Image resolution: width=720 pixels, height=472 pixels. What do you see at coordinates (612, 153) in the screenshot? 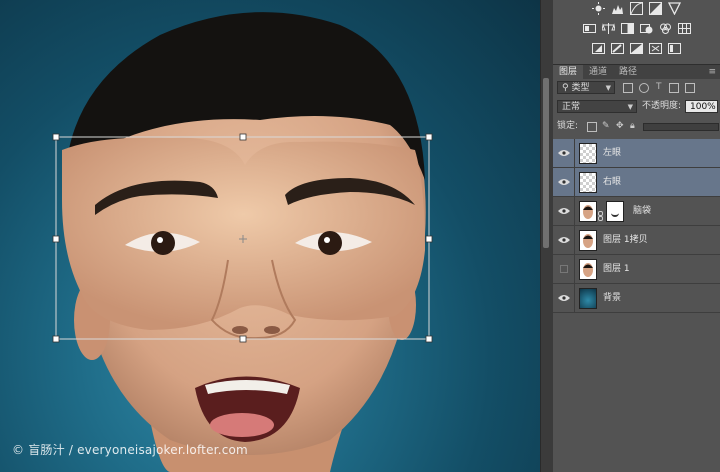
I see `layer-name: 左眼` at bounding box center [612, 153].